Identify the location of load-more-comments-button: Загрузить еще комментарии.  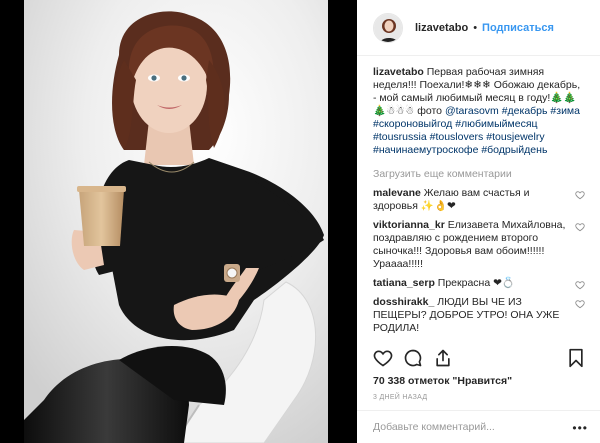
(479, 174).